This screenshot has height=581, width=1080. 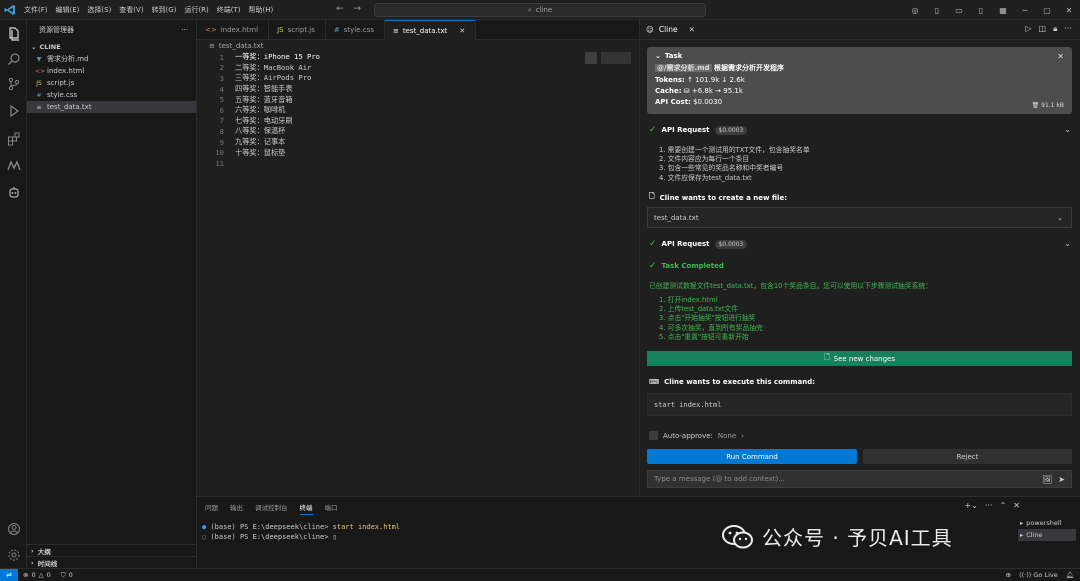 What do you see at coordinates (1047, 535) in the screenshot?
I see `terminal-item-cline: ▸ Cline` at bounding box center [1047, 535].